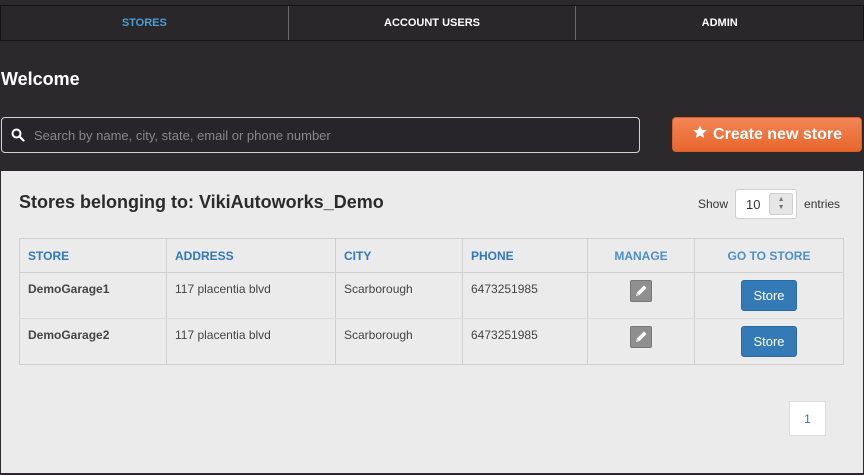  I want to click on entries-value: 10, so click(753, 204).